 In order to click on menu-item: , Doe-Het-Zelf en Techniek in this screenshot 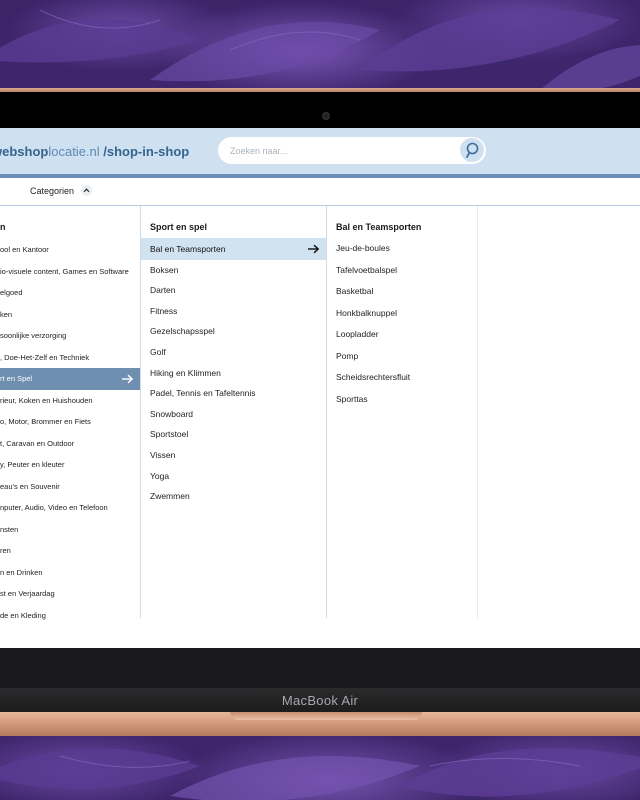, I will do `click(70, 358)`.